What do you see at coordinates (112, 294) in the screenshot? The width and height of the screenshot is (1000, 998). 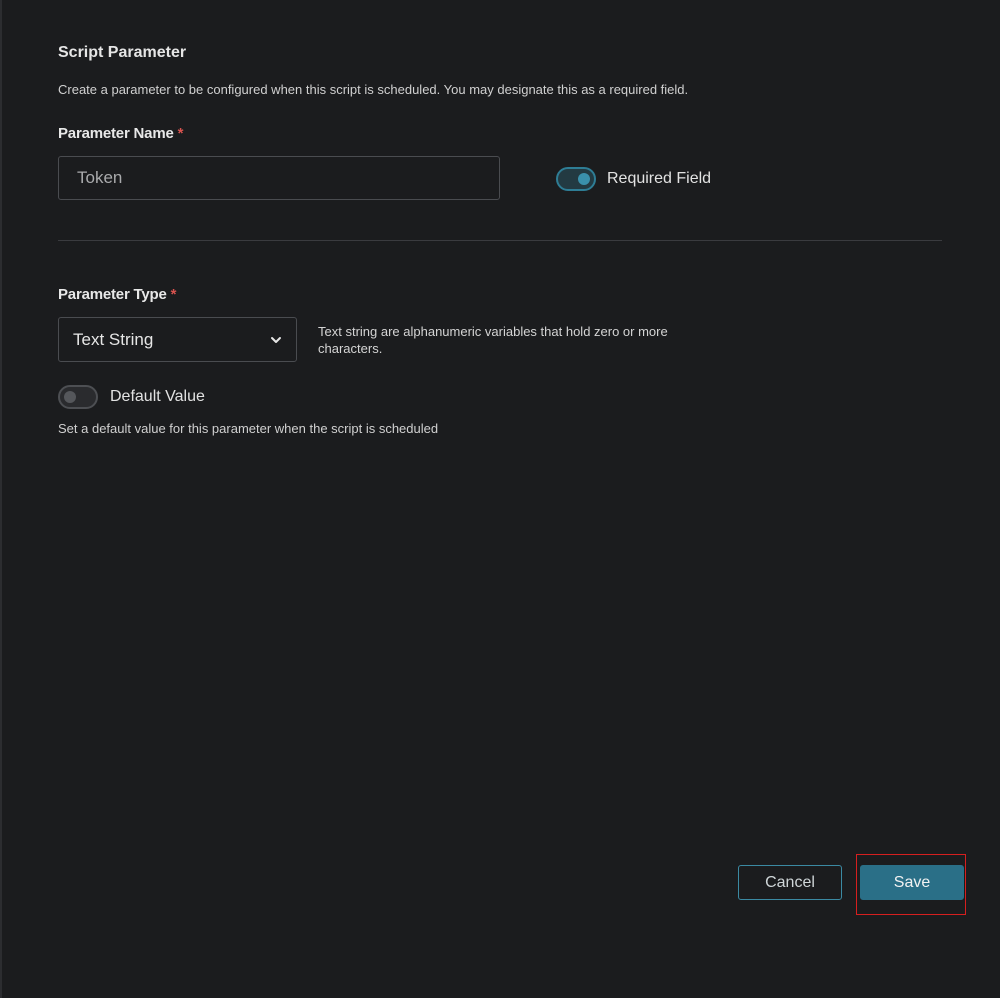 I see `parameter-type-label-text: Parameter Type` at bounding box center [112, 294].